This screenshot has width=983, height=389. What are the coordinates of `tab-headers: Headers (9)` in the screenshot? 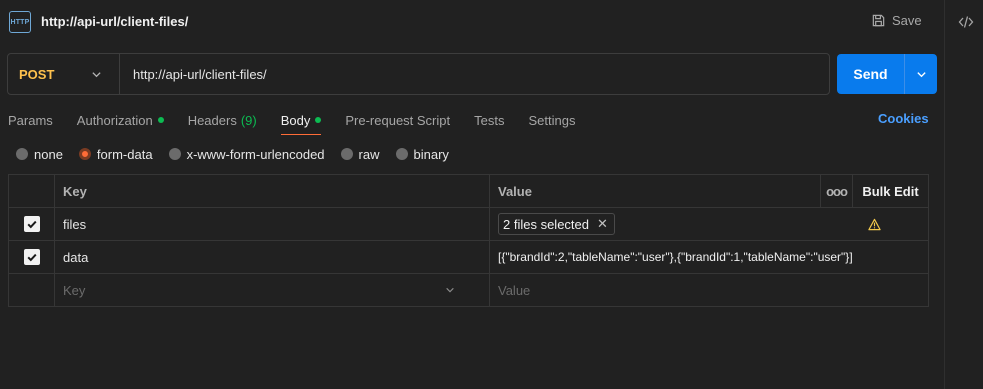 It's located at (222, 120).